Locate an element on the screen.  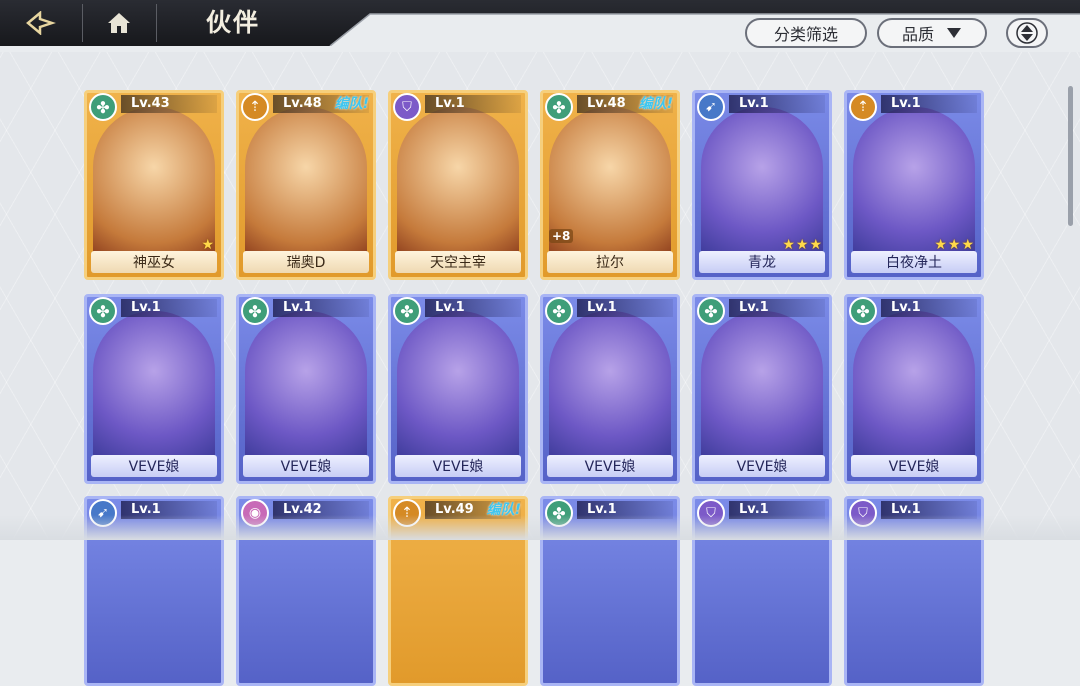
back-button is located at coordinates (41, 23).